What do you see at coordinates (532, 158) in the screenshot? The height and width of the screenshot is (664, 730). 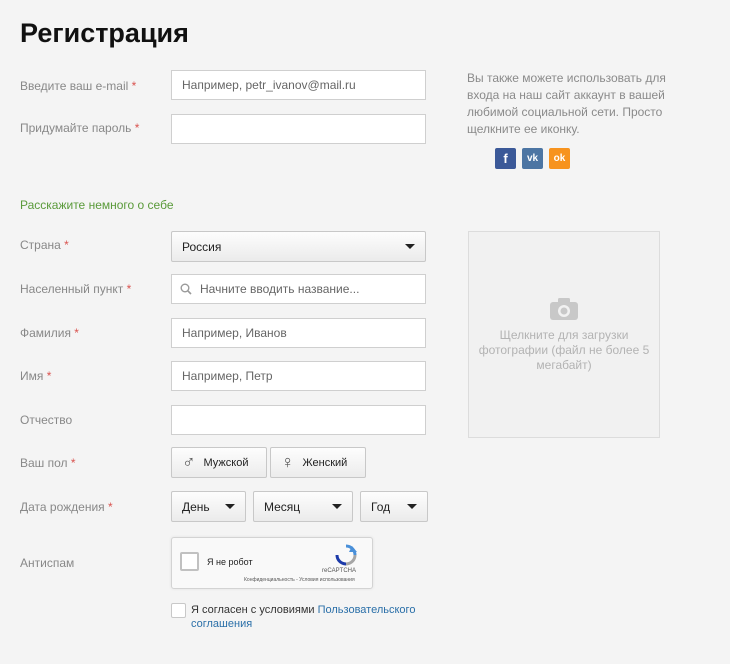 I see `vk-icon: vk` at bounding box center [532, 158].